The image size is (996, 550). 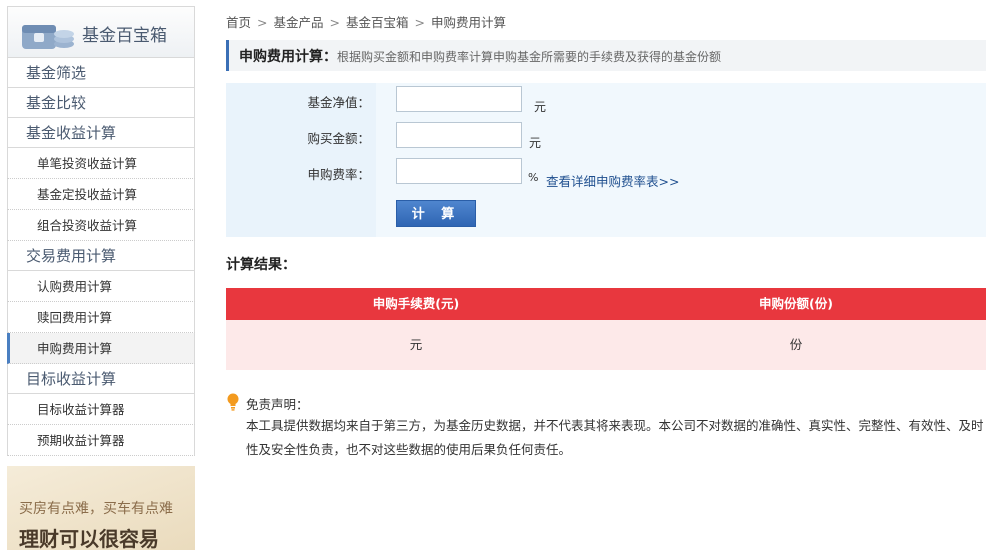 What do you see at coordinates (101, 133) in the screenshot?
I see `sidebar-category-return-calc: 基金收益计算` at bounding box center [101, 133].